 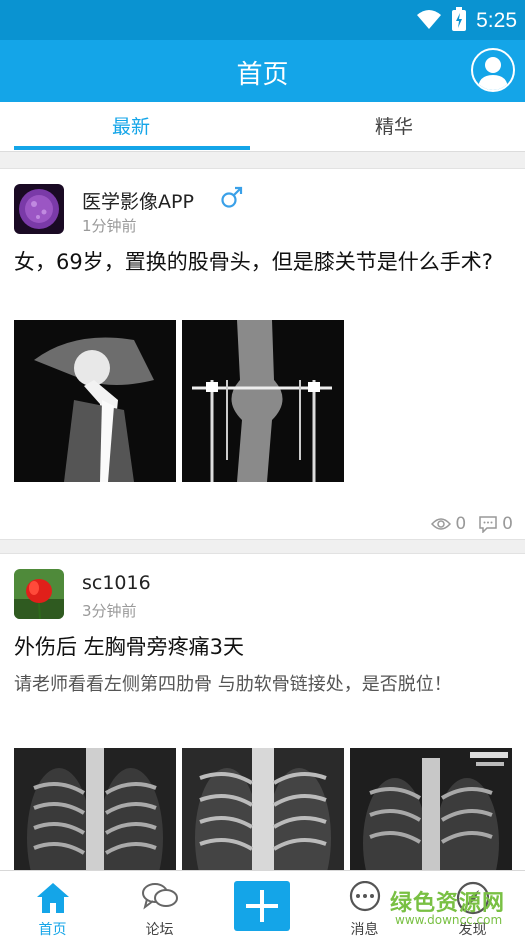 What do you see at coordinates (53, 900) in the screenshot?
I see `home-icon` at bounding box center [53, 900].